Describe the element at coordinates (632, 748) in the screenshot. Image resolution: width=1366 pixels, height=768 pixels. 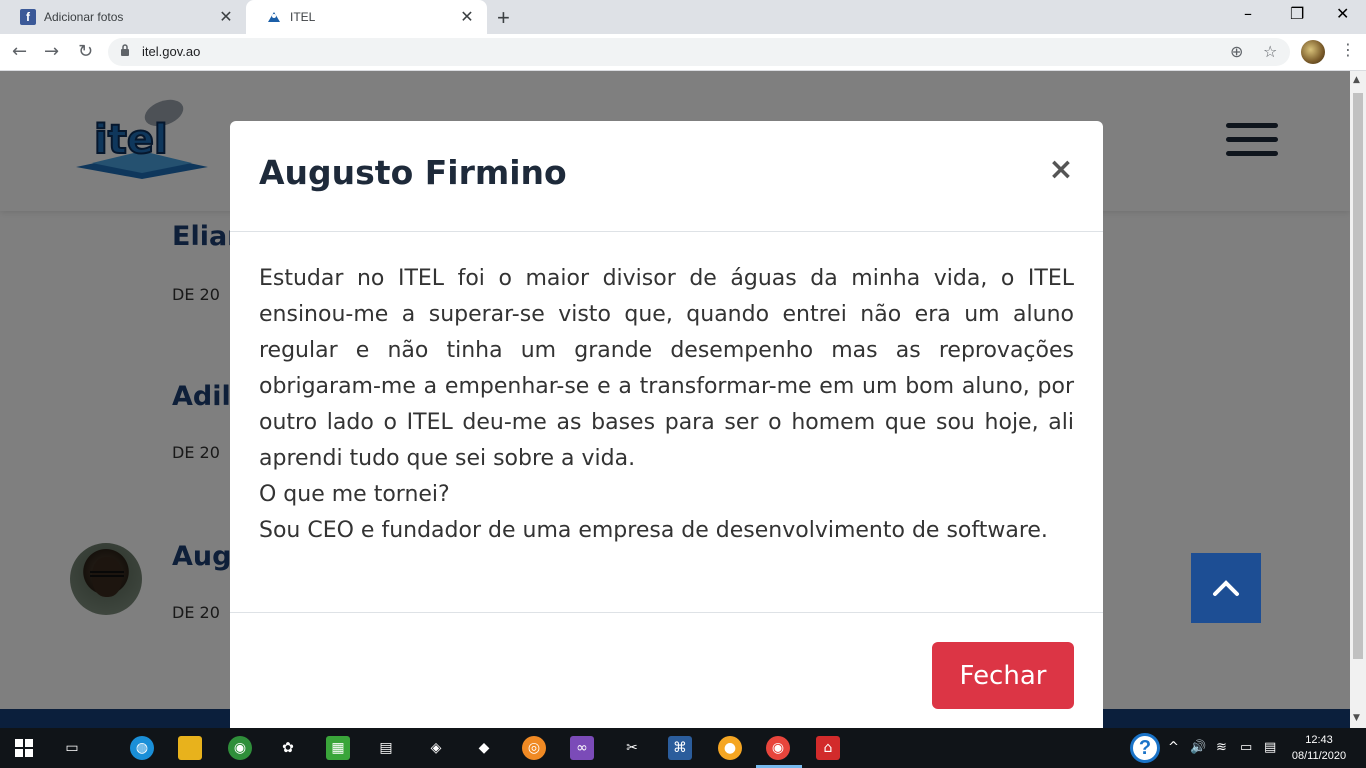
I see `tools-icon: ✂` at that location.